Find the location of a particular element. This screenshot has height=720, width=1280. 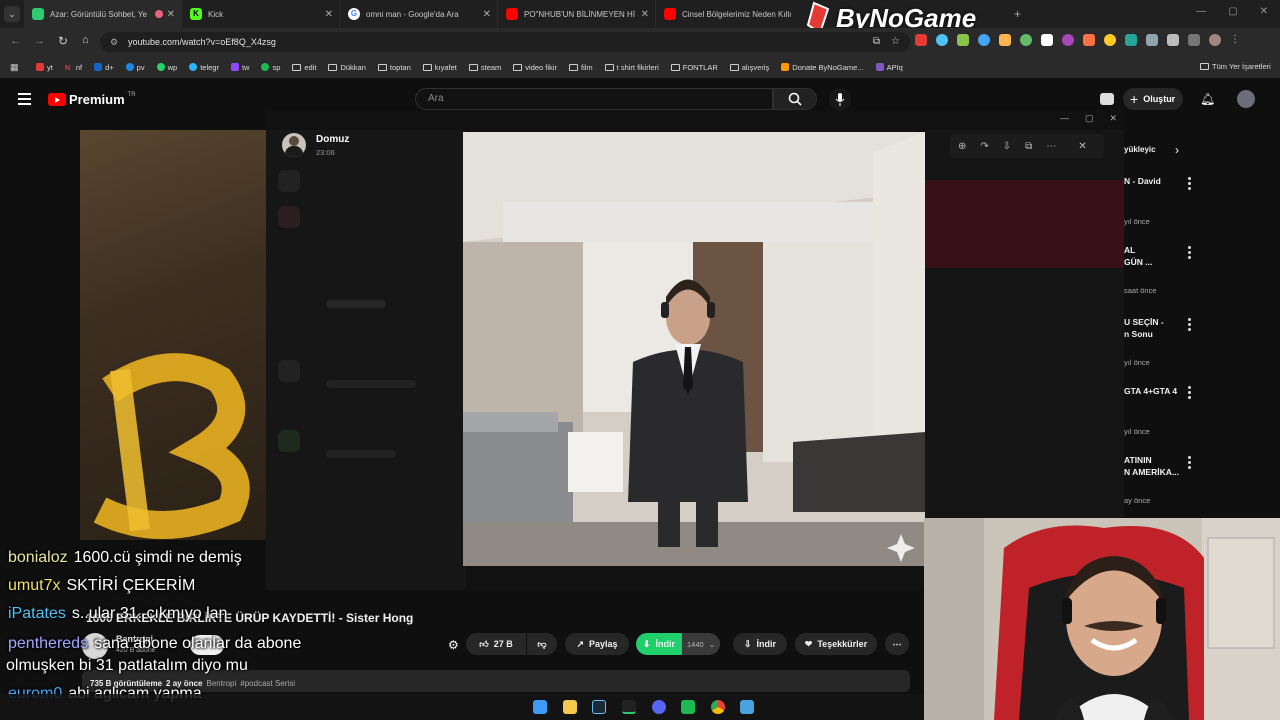

bookmark-nf: Nnf is located at coordinates (73, 68).